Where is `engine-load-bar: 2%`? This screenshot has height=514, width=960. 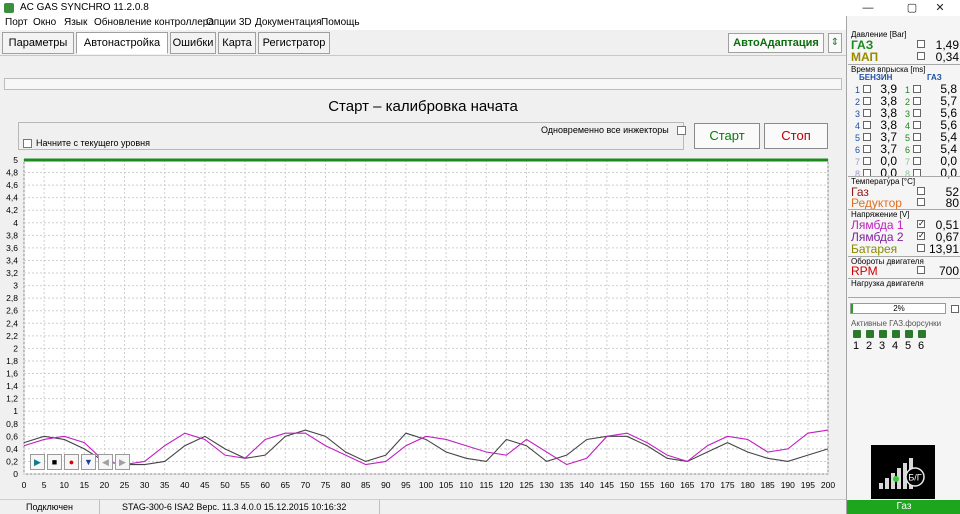
engine-load-bar: 2% is located at coordinates (898, 308).